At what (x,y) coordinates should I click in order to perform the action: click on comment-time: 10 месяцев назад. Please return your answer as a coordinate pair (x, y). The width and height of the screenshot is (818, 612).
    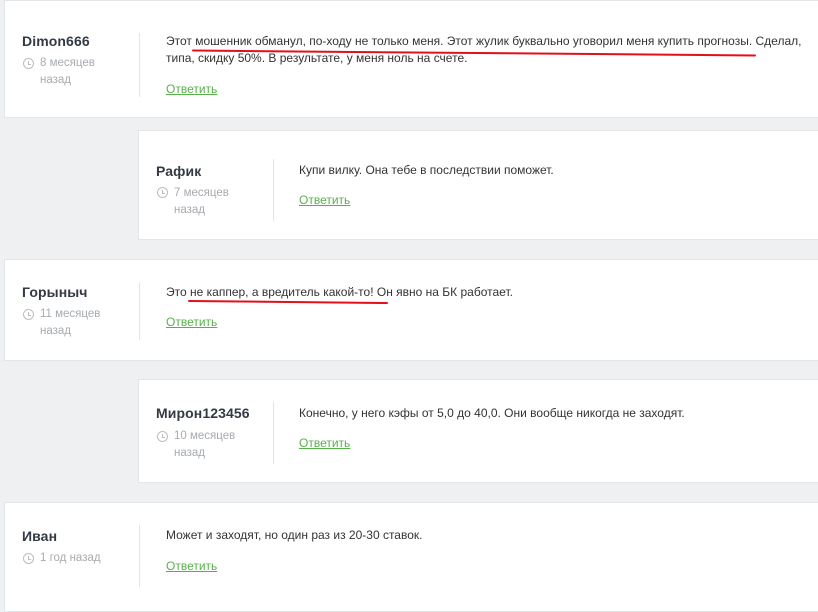
    Looking at the image, I should click on (205, 444).